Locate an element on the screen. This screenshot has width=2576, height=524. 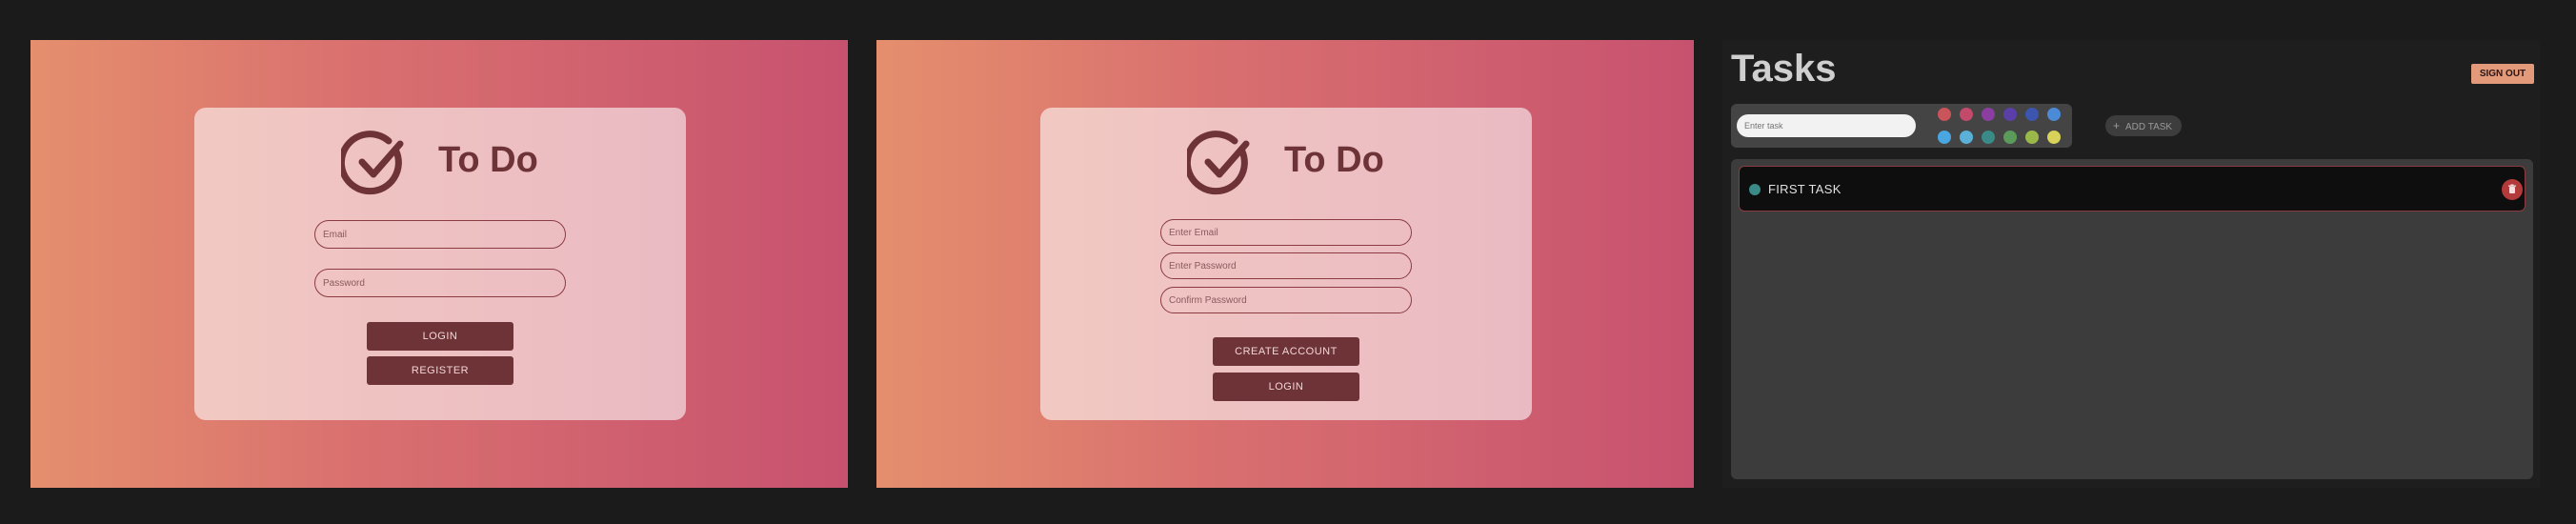
add-task-button: + ADD TASK is located at coordinates (2143, 126).